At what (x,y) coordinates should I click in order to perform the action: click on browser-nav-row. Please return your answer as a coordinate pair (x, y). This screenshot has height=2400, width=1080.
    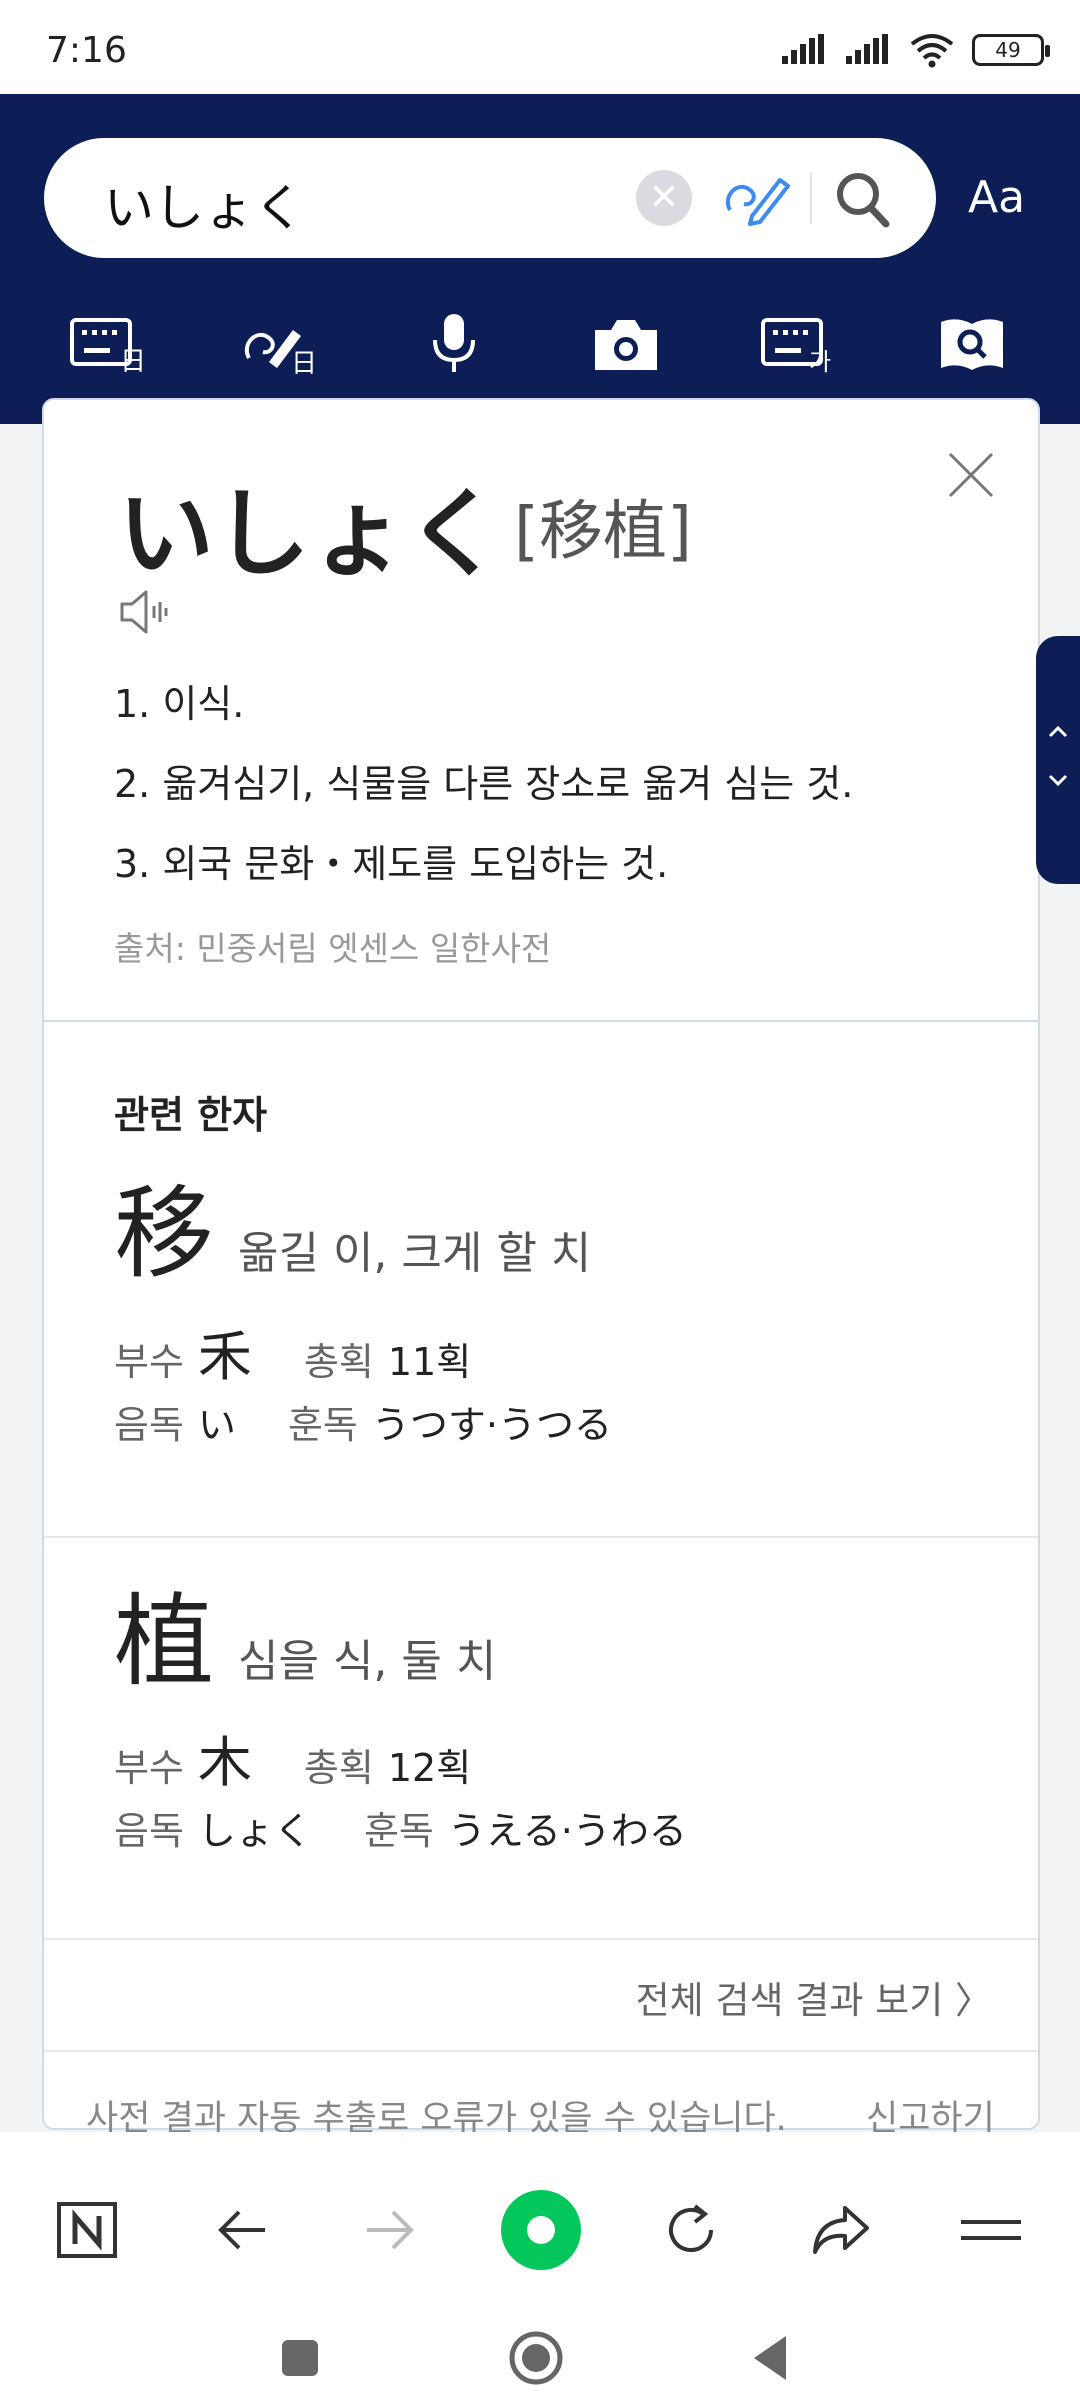
    Looking at the image, I should click on (540, 2230).